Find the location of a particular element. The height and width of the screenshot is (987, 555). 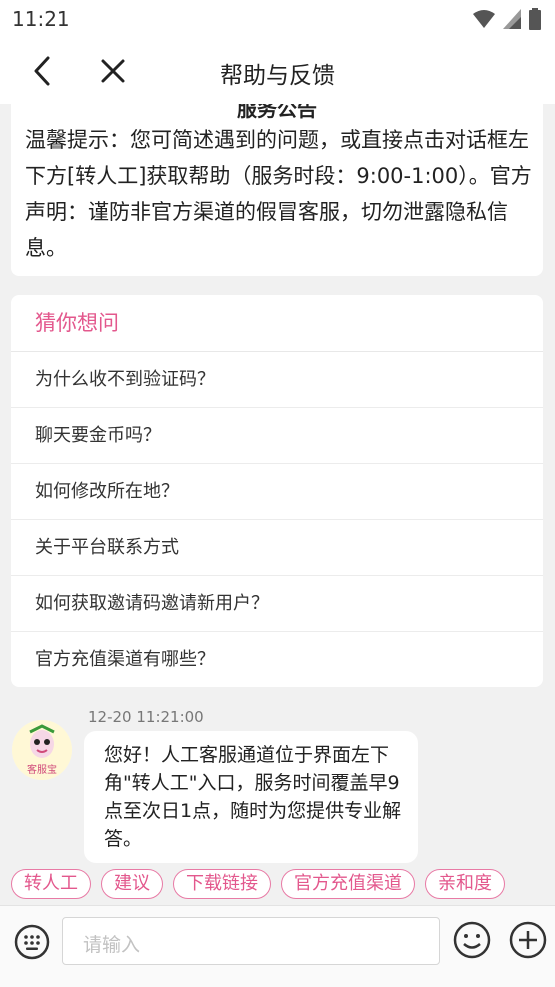

faq-item: 为什么收不到验证码？ is located at coordinates (277, 380).